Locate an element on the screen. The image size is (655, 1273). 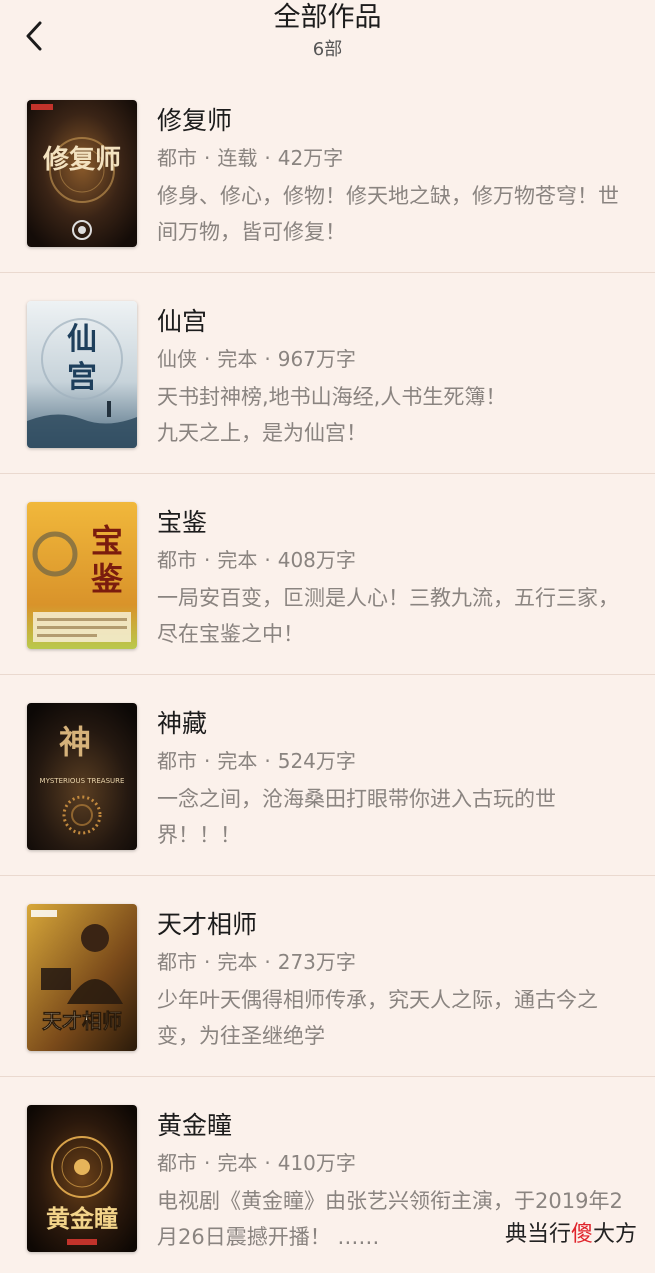
book-cover: 宝 鉴 is located at coordinates (82, 575).